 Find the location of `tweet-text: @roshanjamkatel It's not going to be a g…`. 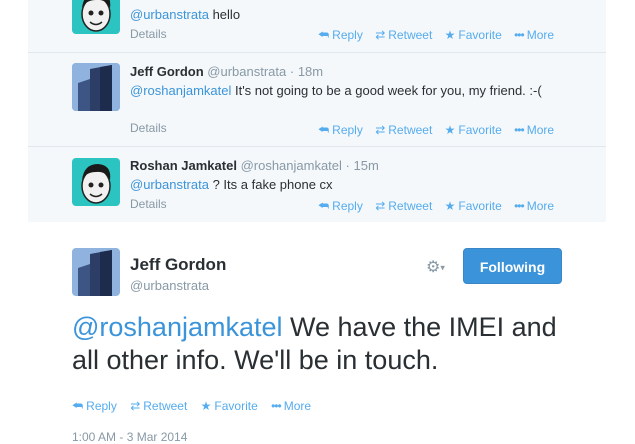

tweet-text: @roshanjamkatel It's not going to be a g… is located at coordinates (350, 90).